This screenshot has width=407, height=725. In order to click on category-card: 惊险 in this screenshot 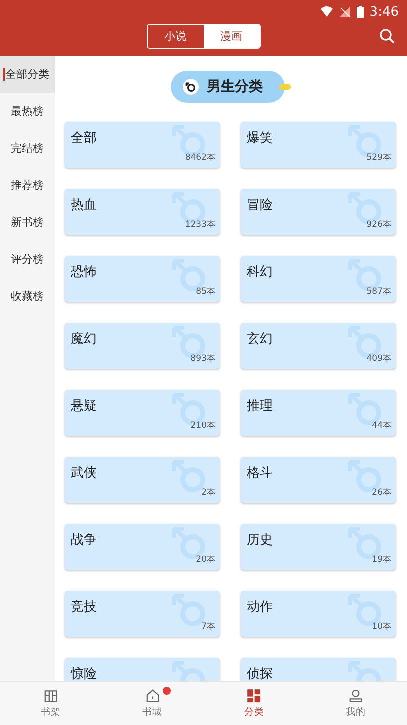, I will do `click(142, 669)`.